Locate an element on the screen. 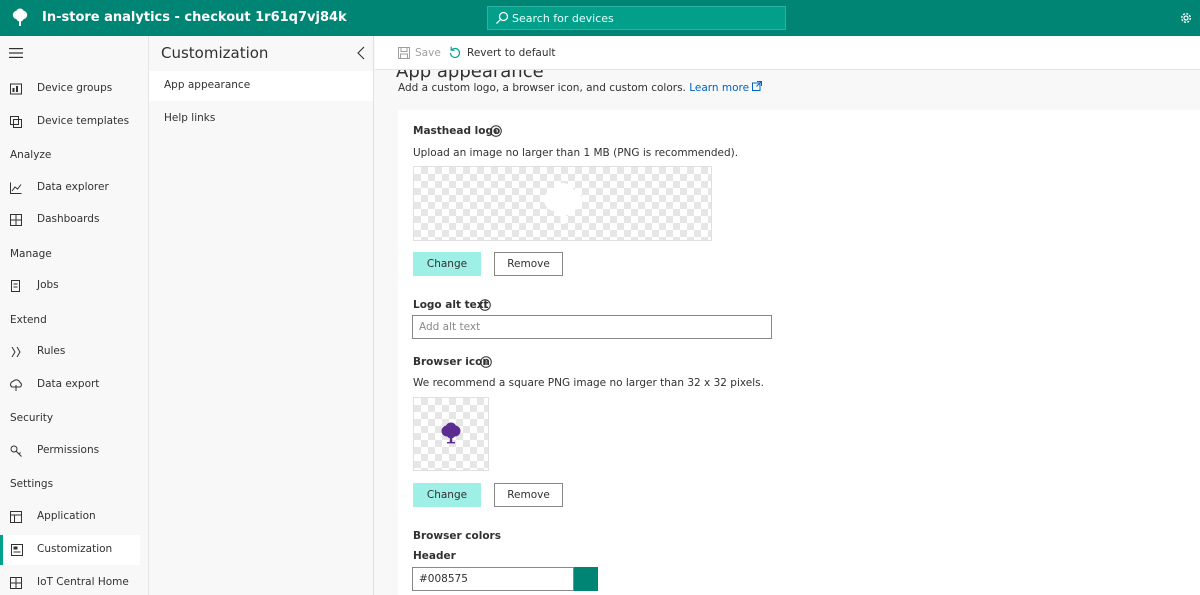 This screenshot has height=595, width=1200. sidebar-item-permissions: Permissions is located at coordinates (70, 451).